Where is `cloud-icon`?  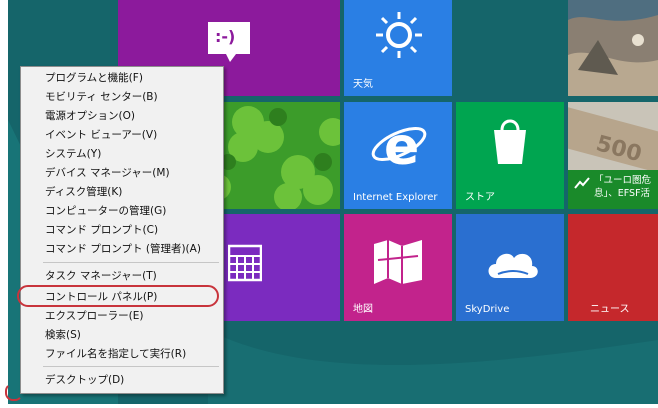
cloud-icon is located at coordinates (513, 265).